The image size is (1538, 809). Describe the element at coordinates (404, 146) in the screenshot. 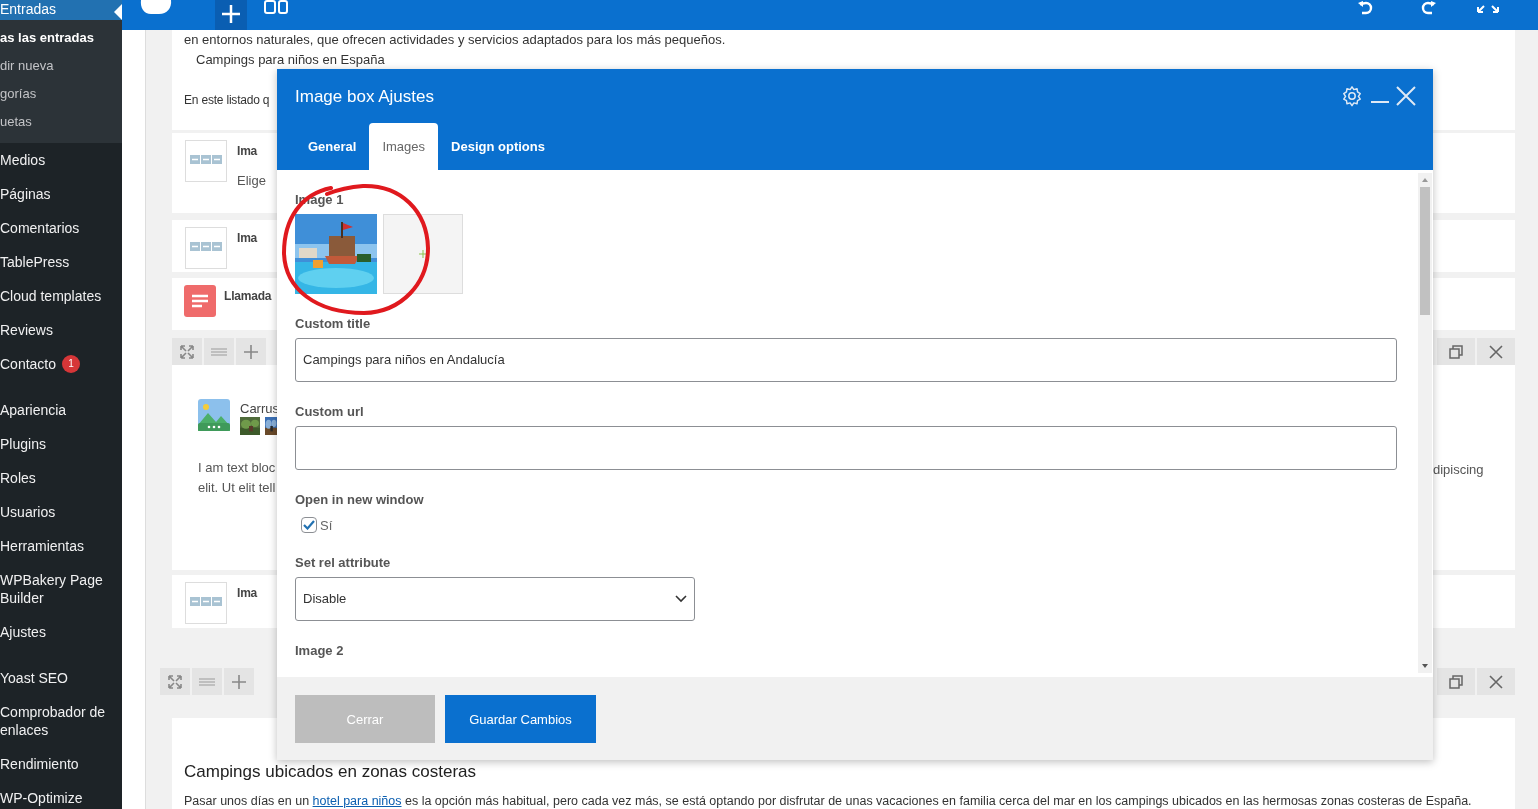

I see `tab: Images` at that location.